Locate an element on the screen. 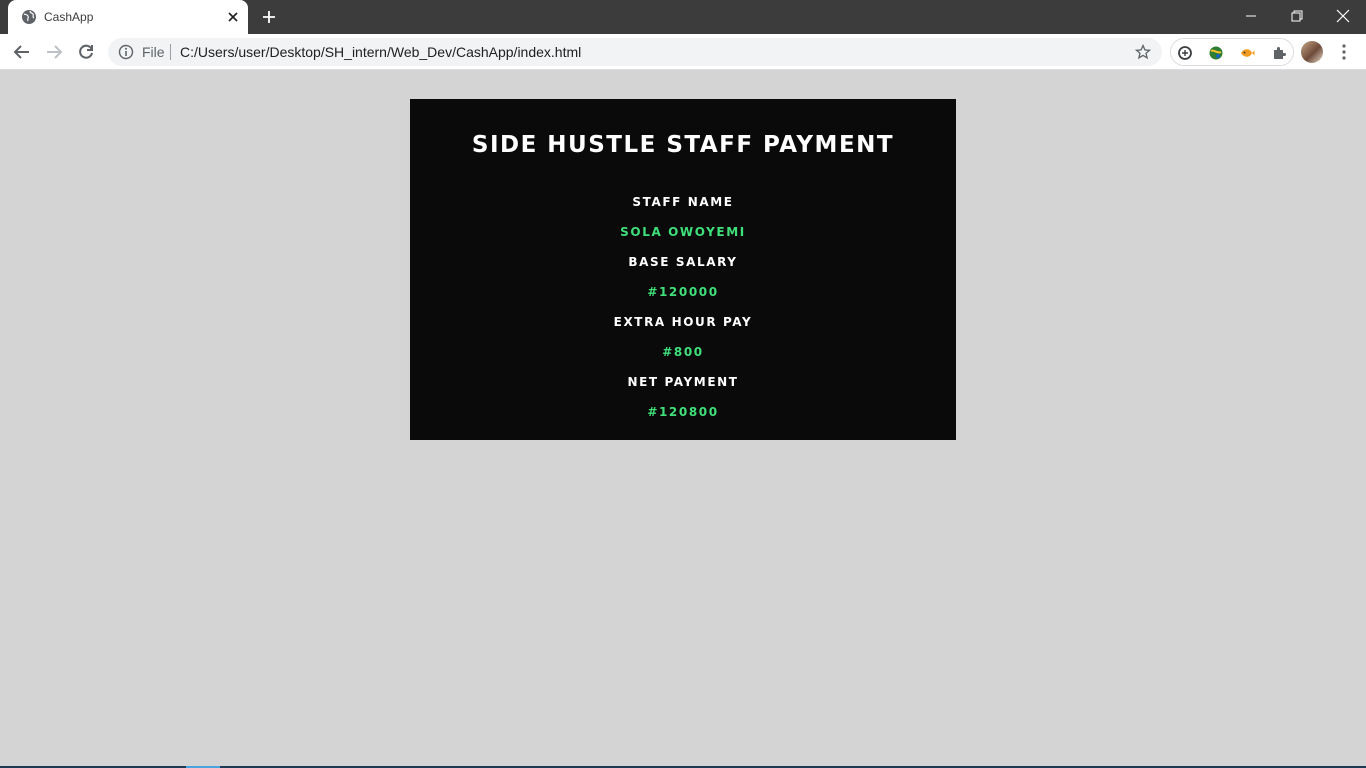  base-salary-value: #120000 is located at coordinates (683, 292).